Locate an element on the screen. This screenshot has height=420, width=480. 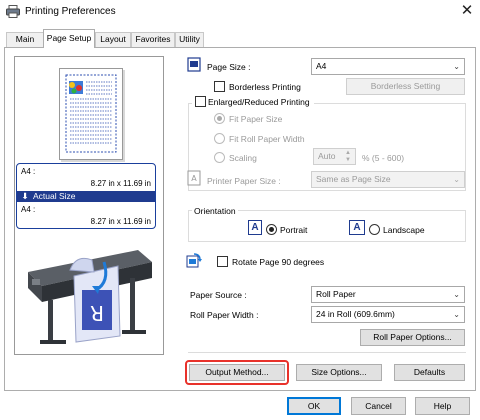
scaling-value: Auto is located at coordinates (327, 156).